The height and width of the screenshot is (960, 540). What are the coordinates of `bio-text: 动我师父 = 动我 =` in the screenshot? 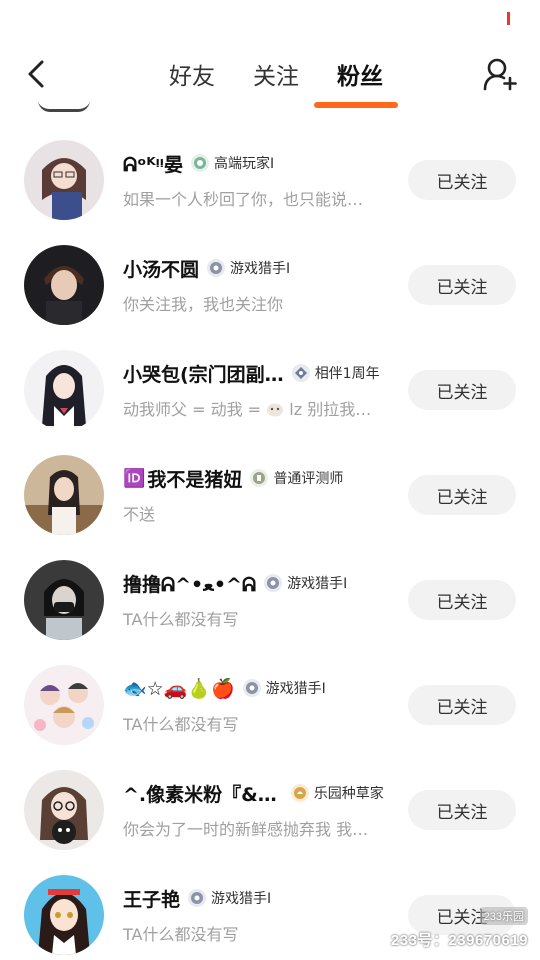 It's located at (192, 409).